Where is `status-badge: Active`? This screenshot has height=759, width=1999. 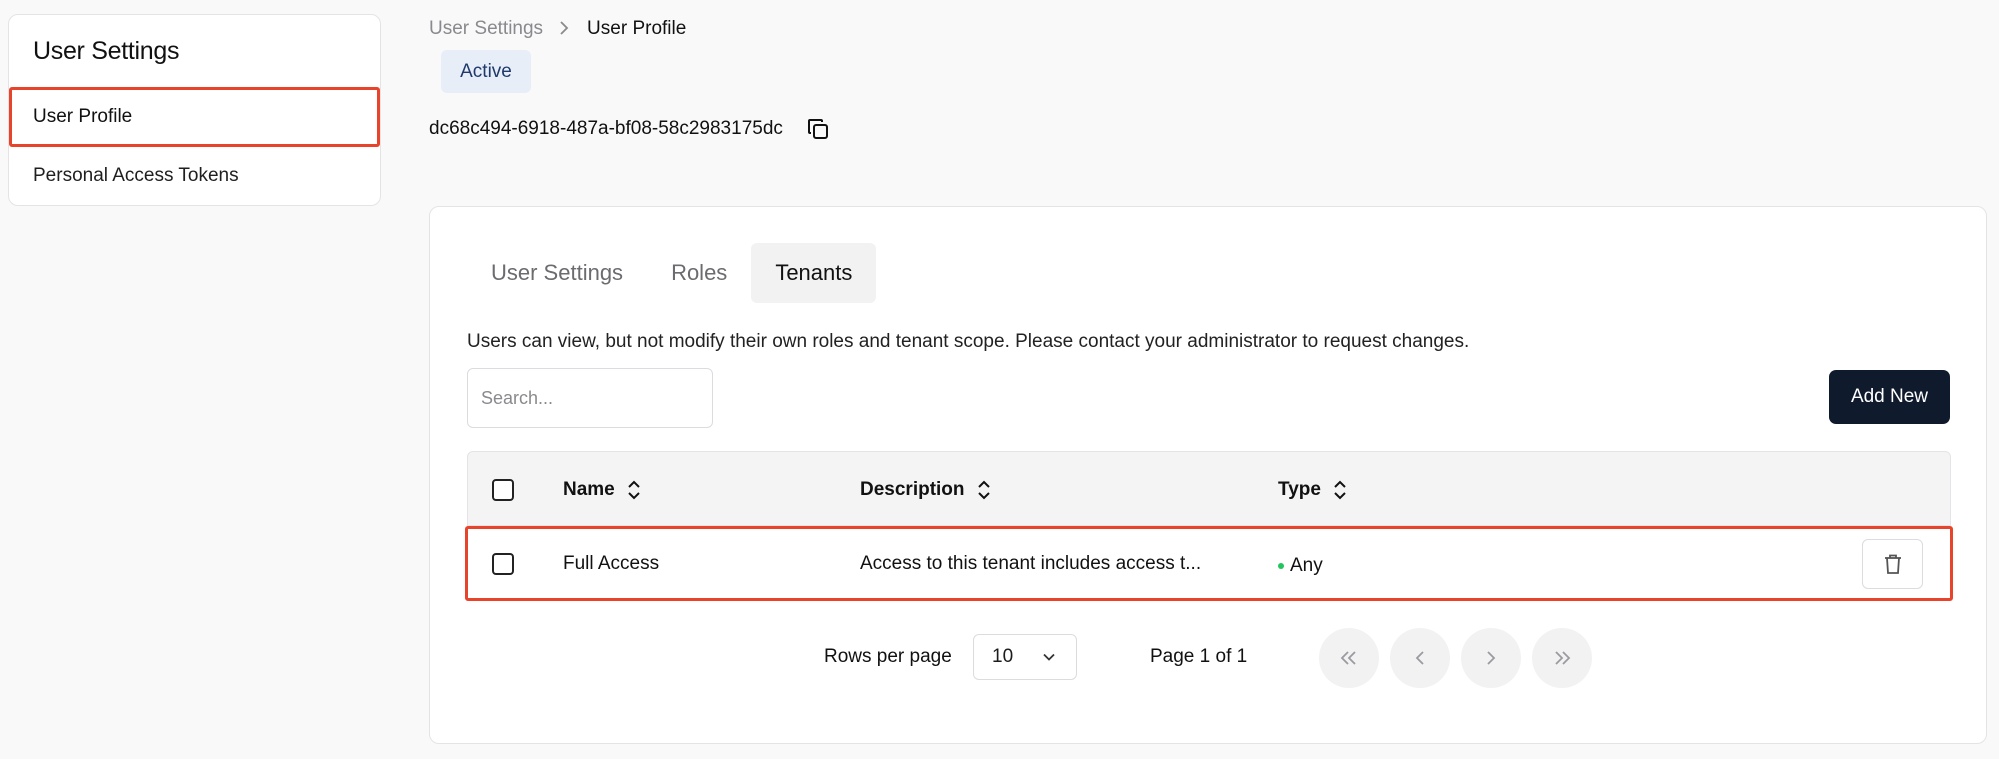
status-badge: Active is located at coordinates (486, 71).